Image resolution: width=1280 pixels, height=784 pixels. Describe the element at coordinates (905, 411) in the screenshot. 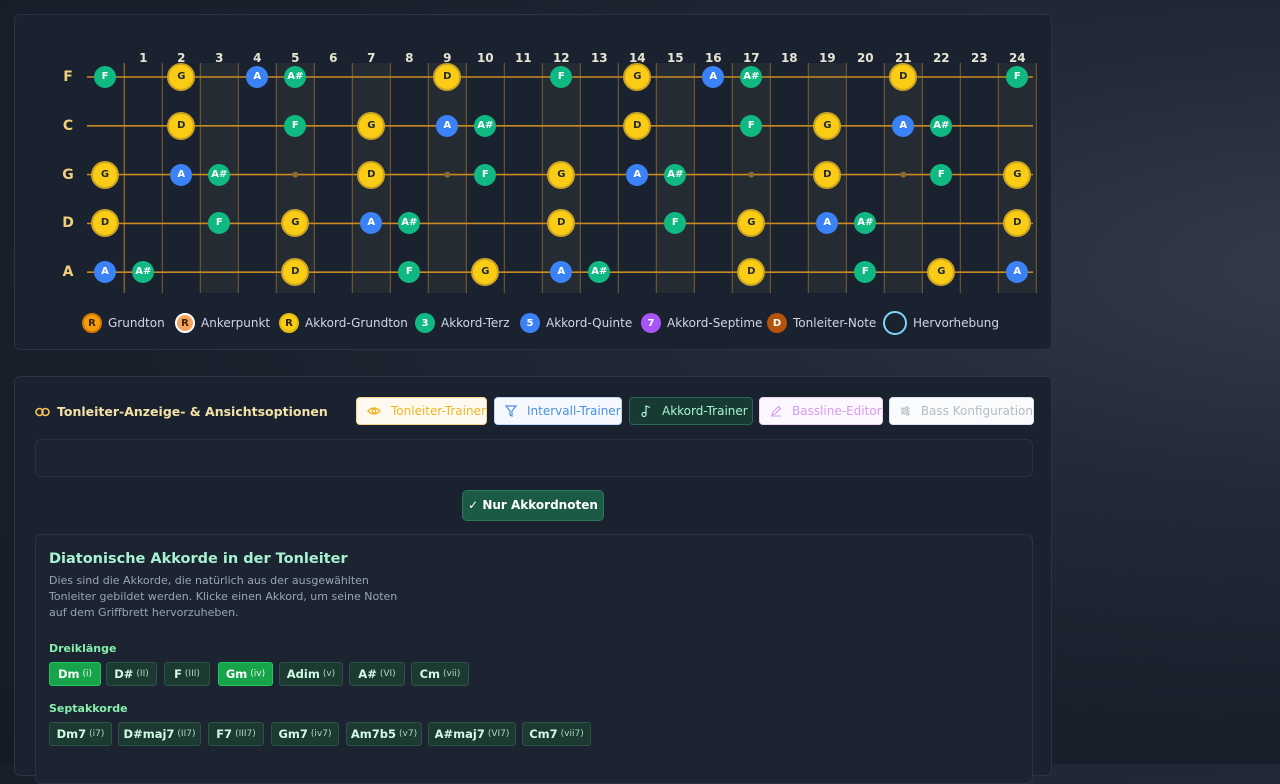

I see `sliders-icon` at that location.